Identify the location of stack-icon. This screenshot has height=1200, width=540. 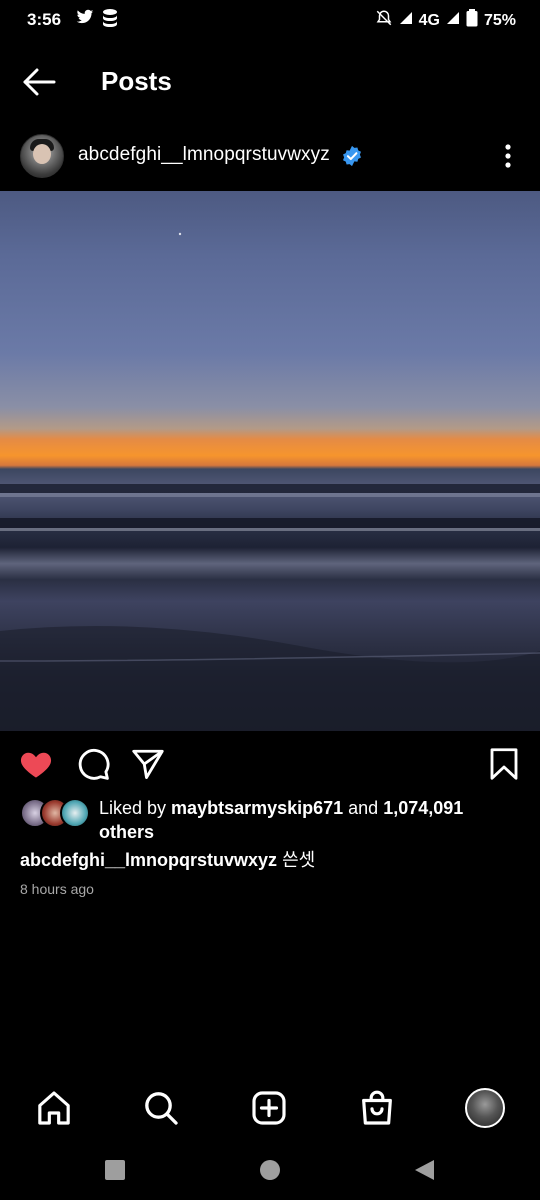
(110, 20).